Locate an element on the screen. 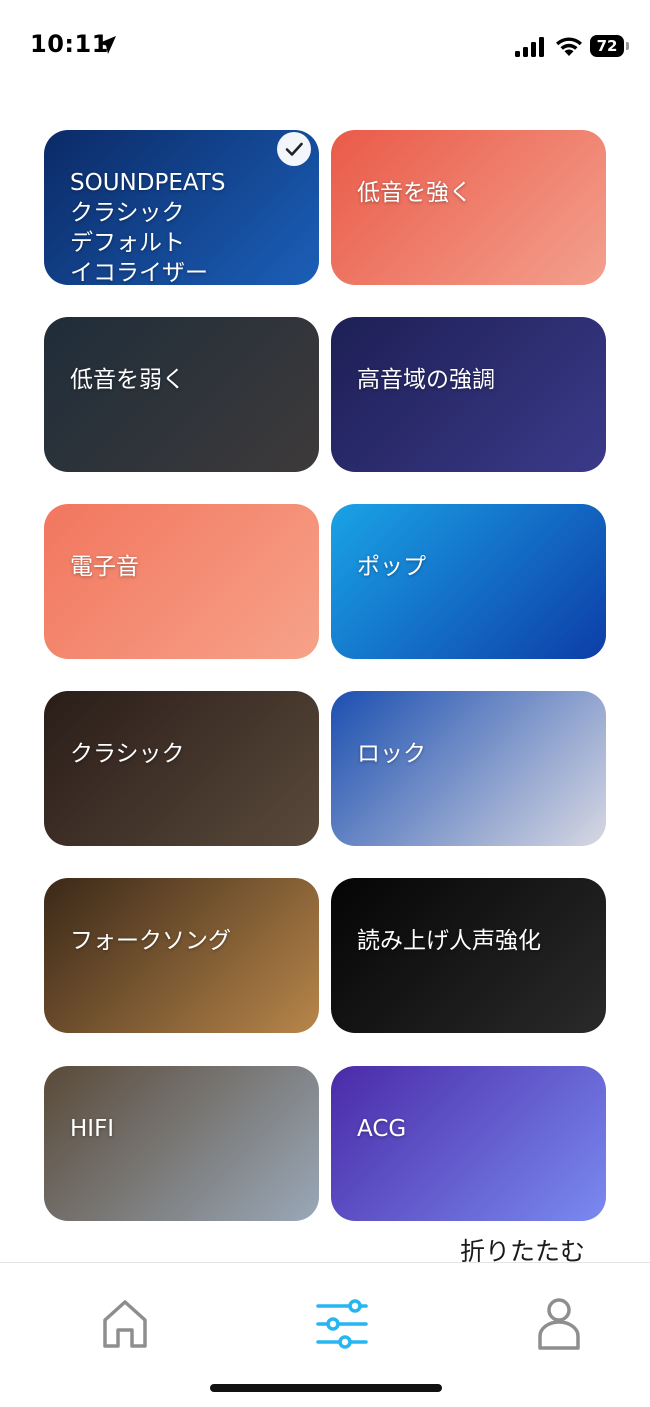  home-icon is located at coordinates (125, 1324).